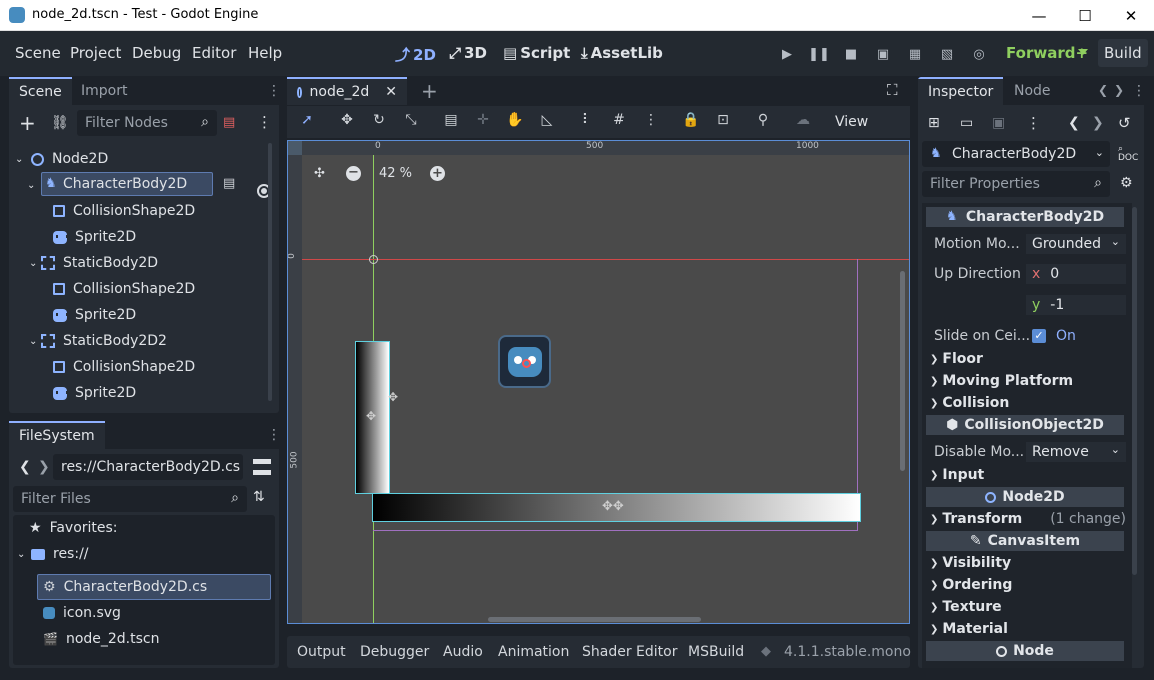 The height and width of the screenshot is (680, 1154). I want to click on character-sprite, so click(524, 361).